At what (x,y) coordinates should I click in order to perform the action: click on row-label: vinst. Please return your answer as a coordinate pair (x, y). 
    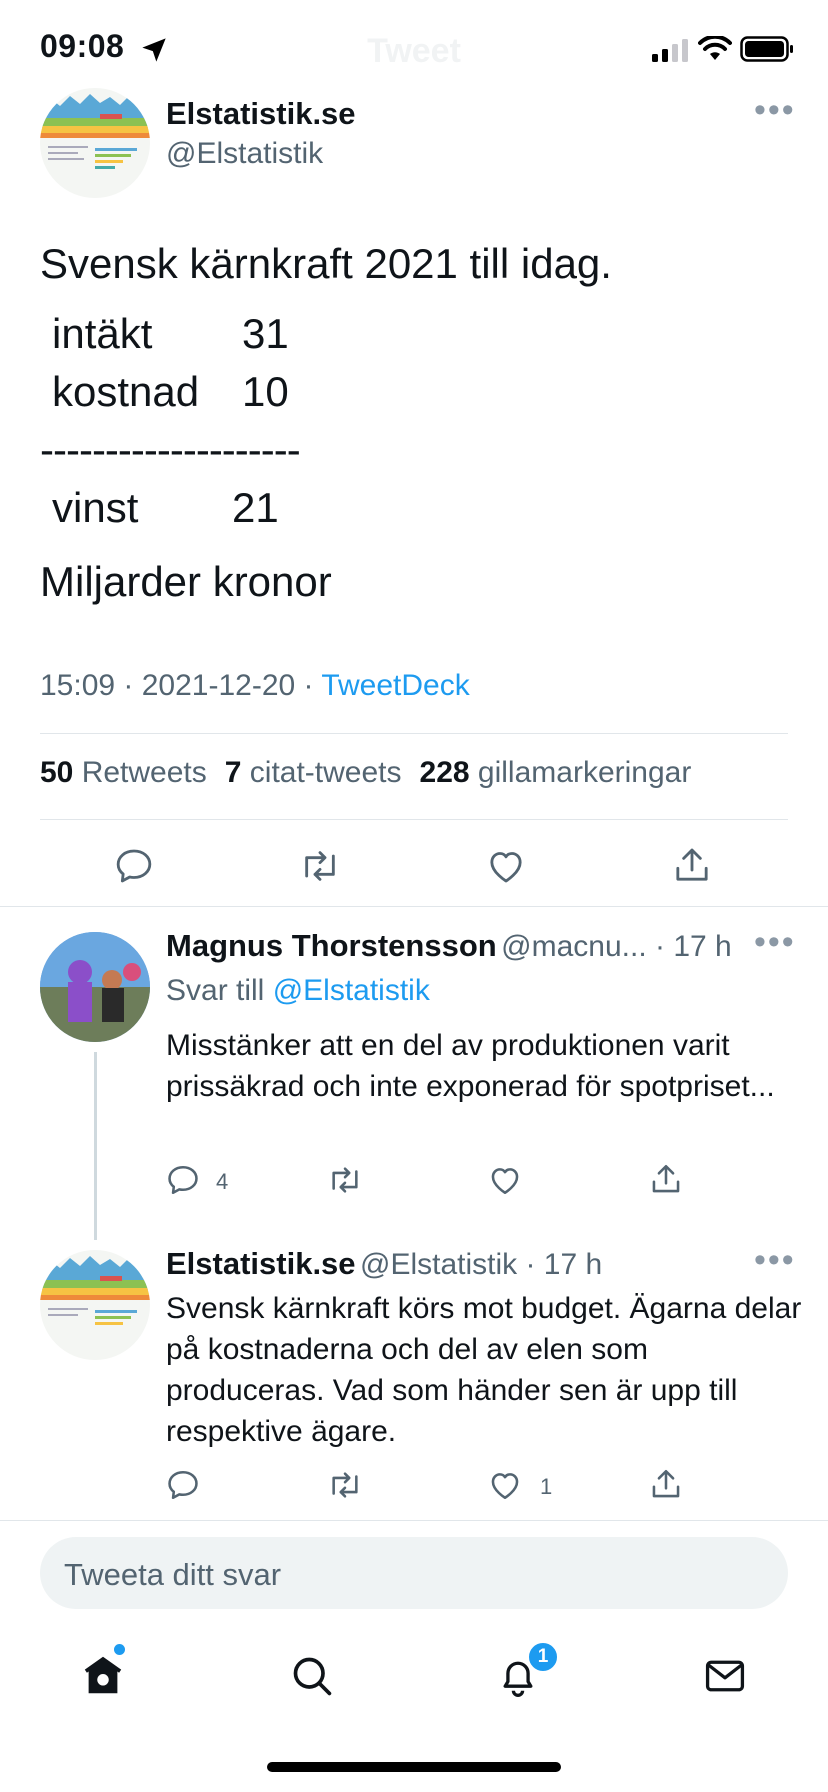
    Looking at the image, I should click on (95, 507).